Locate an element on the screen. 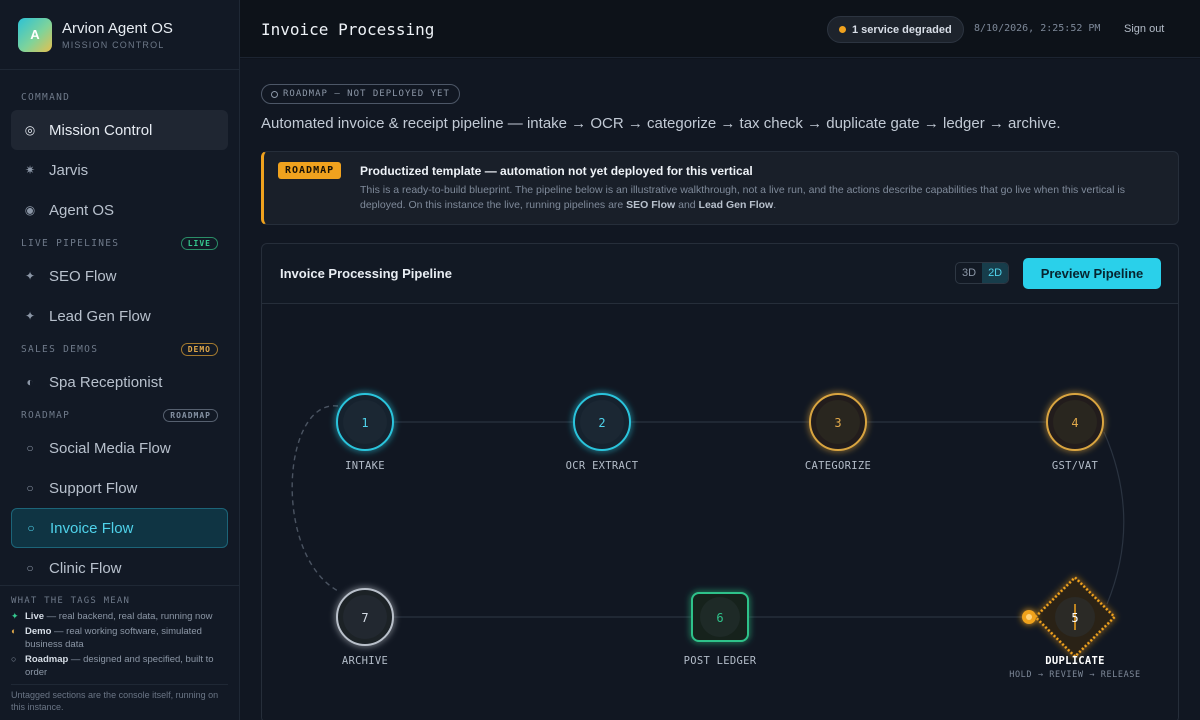 The image size is (1200, 720). section-command: COMMAND is located at coordinates (119, 97).